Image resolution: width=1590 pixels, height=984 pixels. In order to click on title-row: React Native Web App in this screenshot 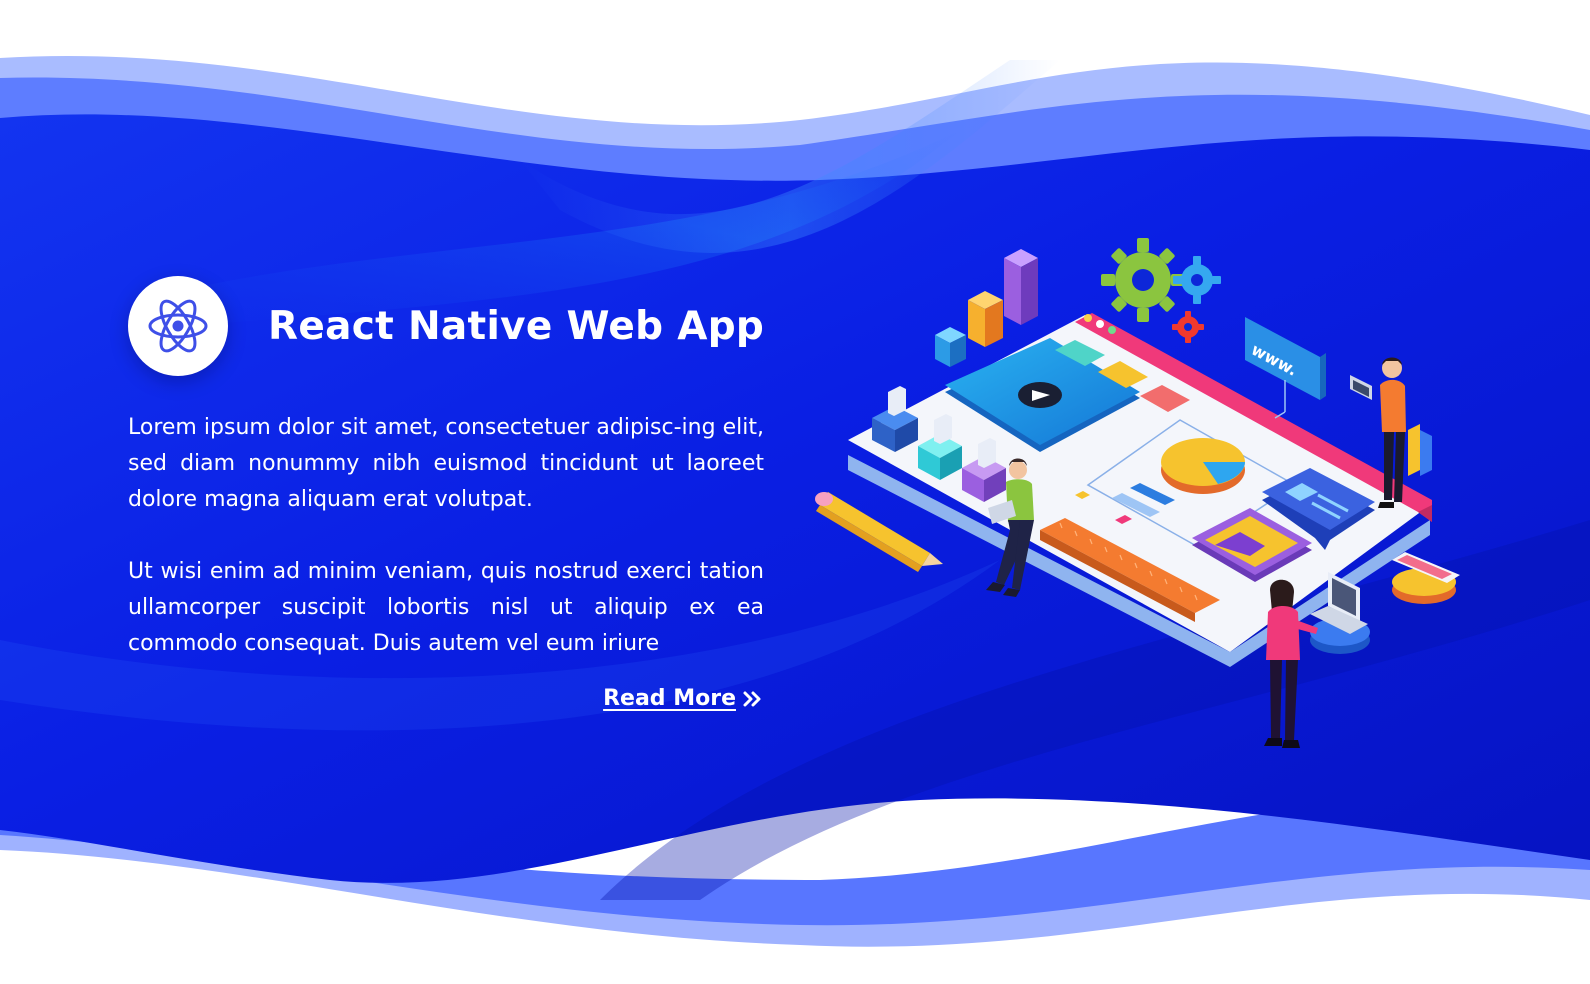, I will do `click(446, 326)`.